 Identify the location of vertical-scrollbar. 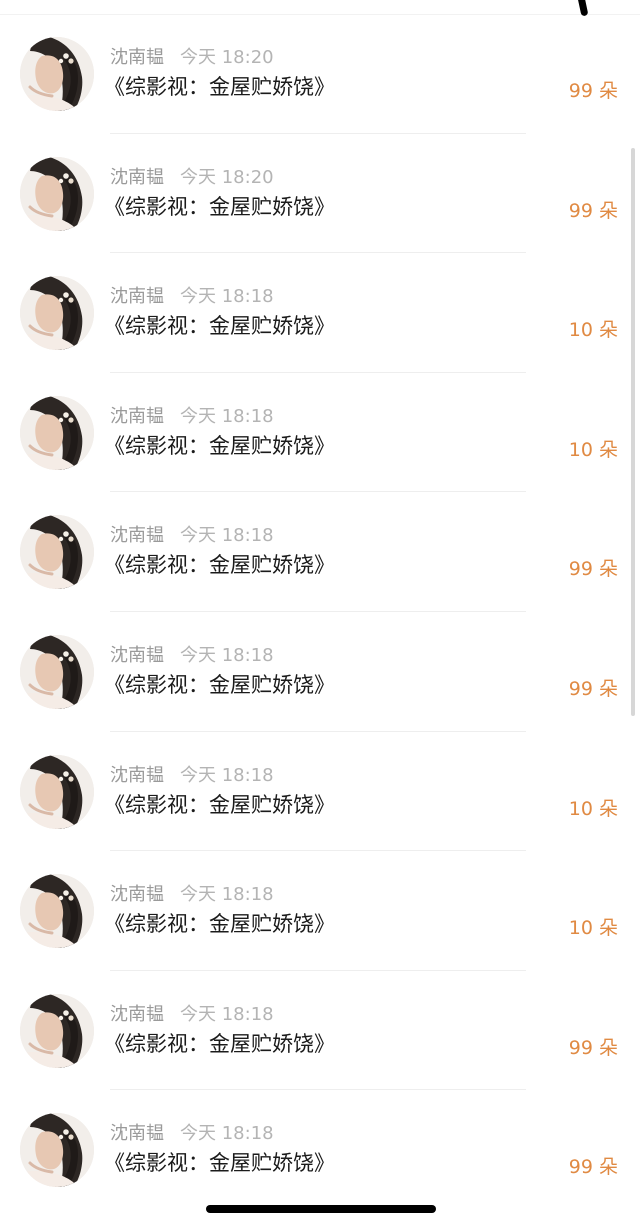
(633, 432).